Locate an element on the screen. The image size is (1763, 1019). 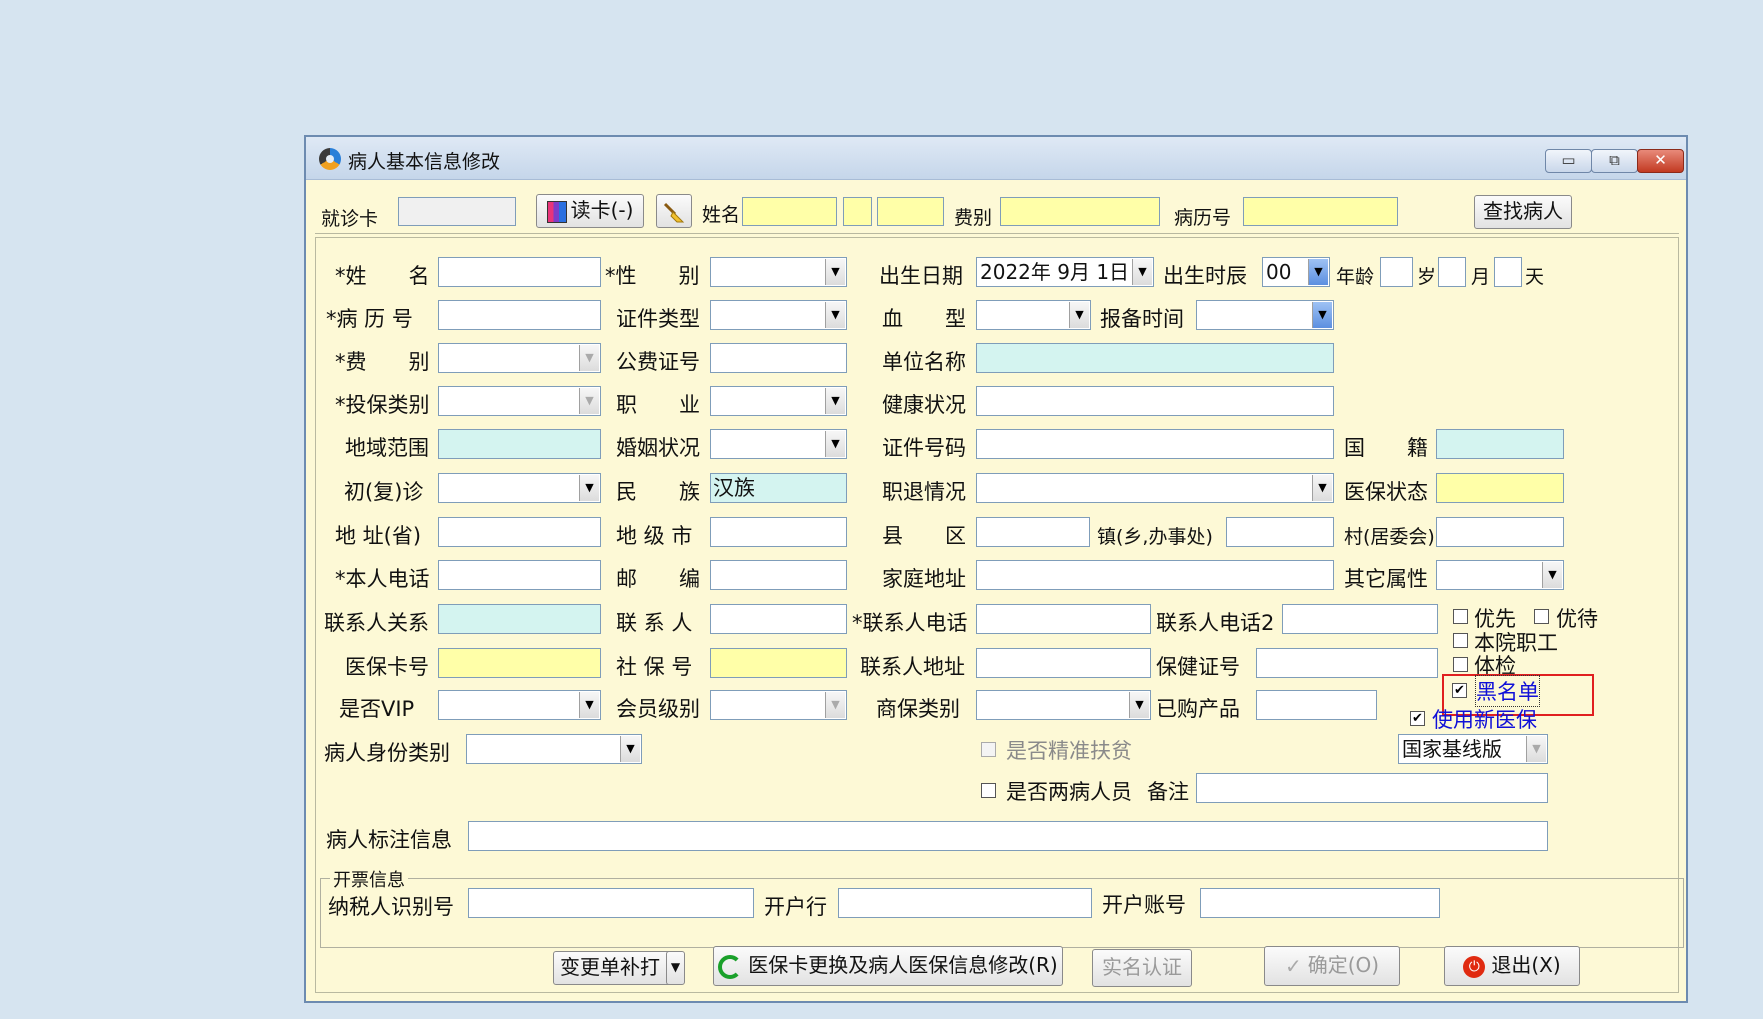
province-input is located at coordinates (519, 532).